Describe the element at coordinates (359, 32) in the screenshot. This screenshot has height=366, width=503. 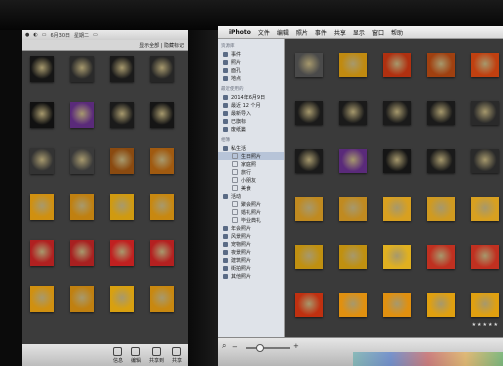
I see `menu-view: 显示` at that location.